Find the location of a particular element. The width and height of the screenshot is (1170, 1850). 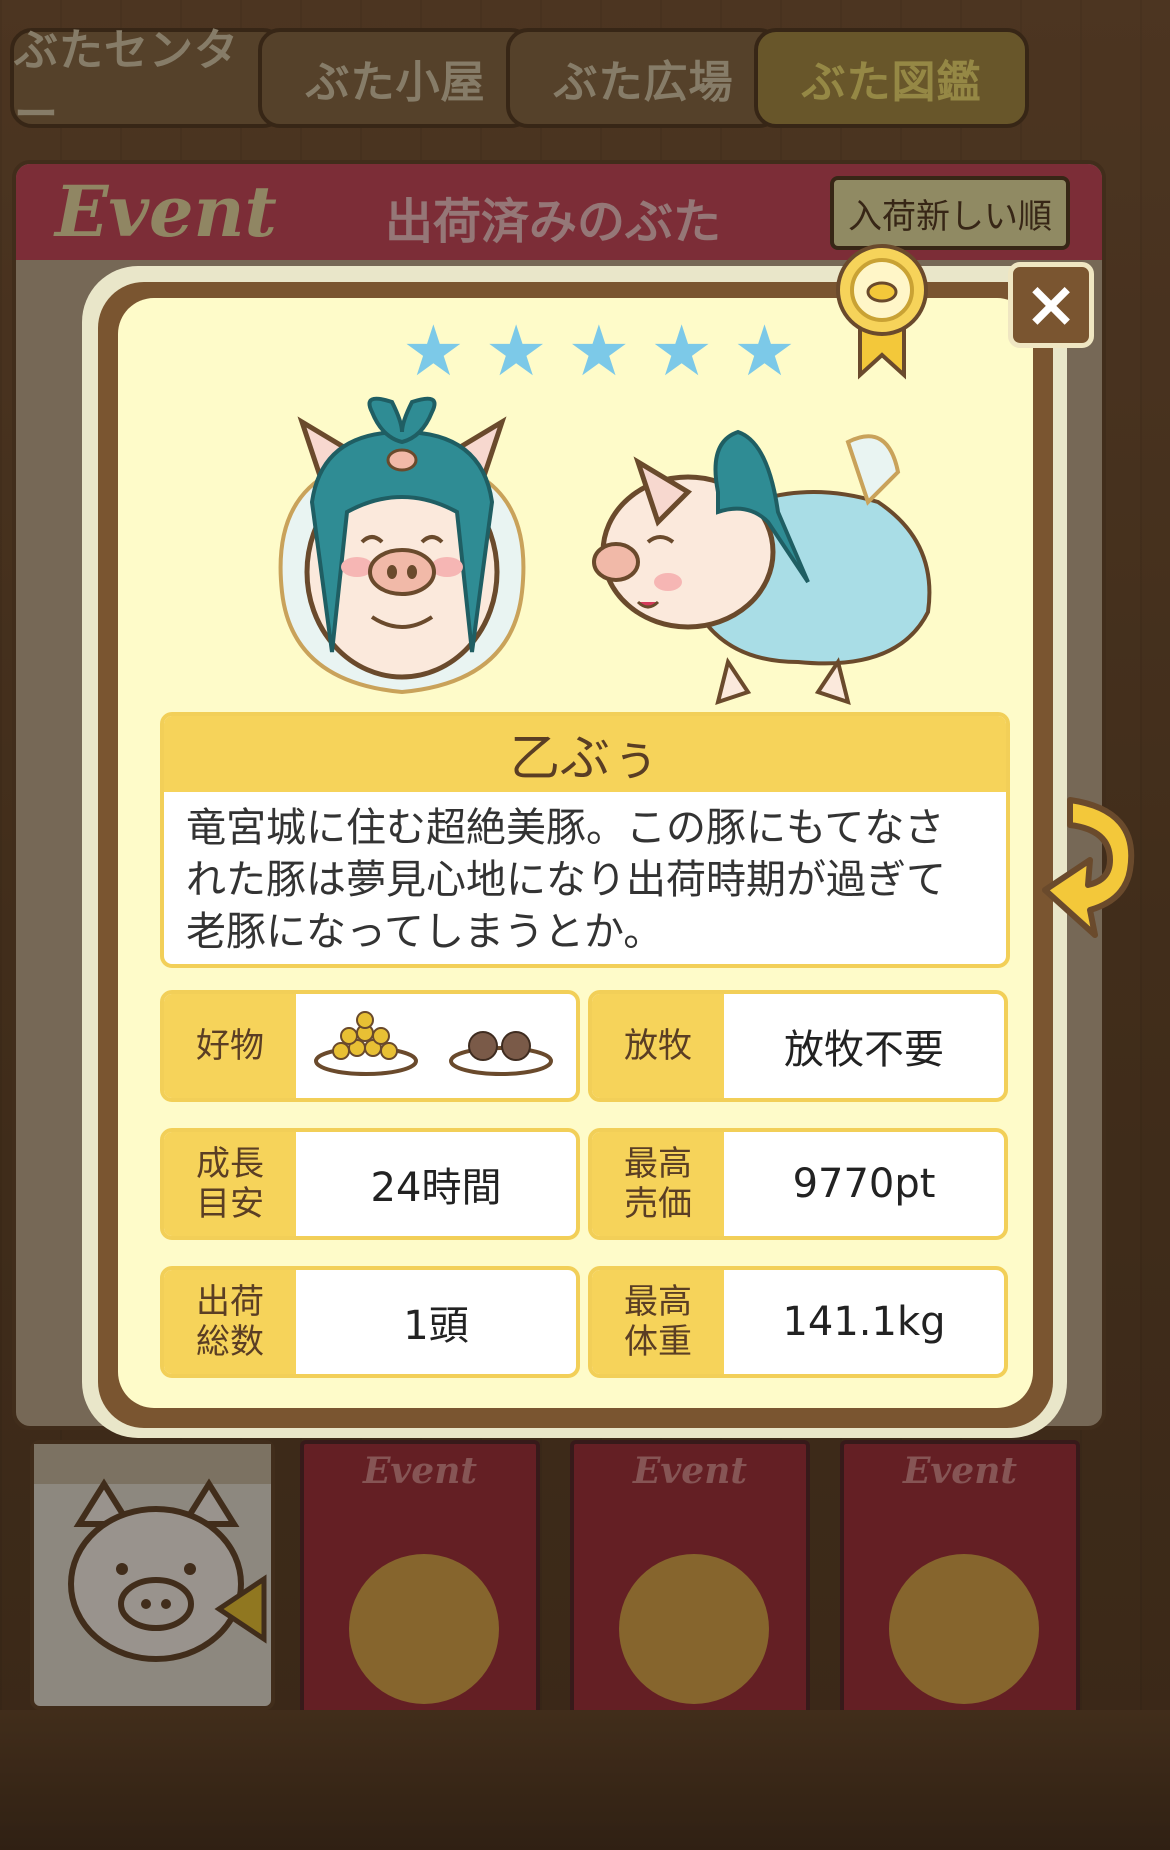

stat-key: 最高 売価 is located at coordinates (658, 1184).